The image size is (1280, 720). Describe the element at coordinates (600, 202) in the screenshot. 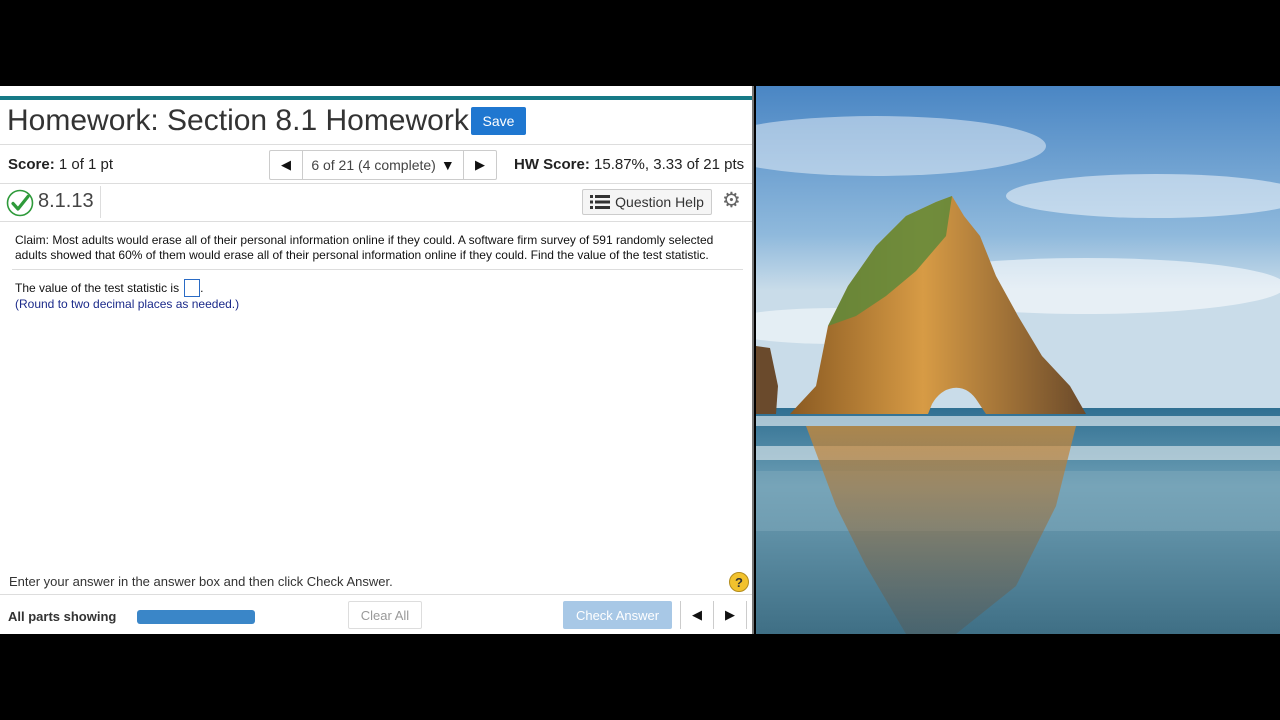

I see `list-icon` at that location.